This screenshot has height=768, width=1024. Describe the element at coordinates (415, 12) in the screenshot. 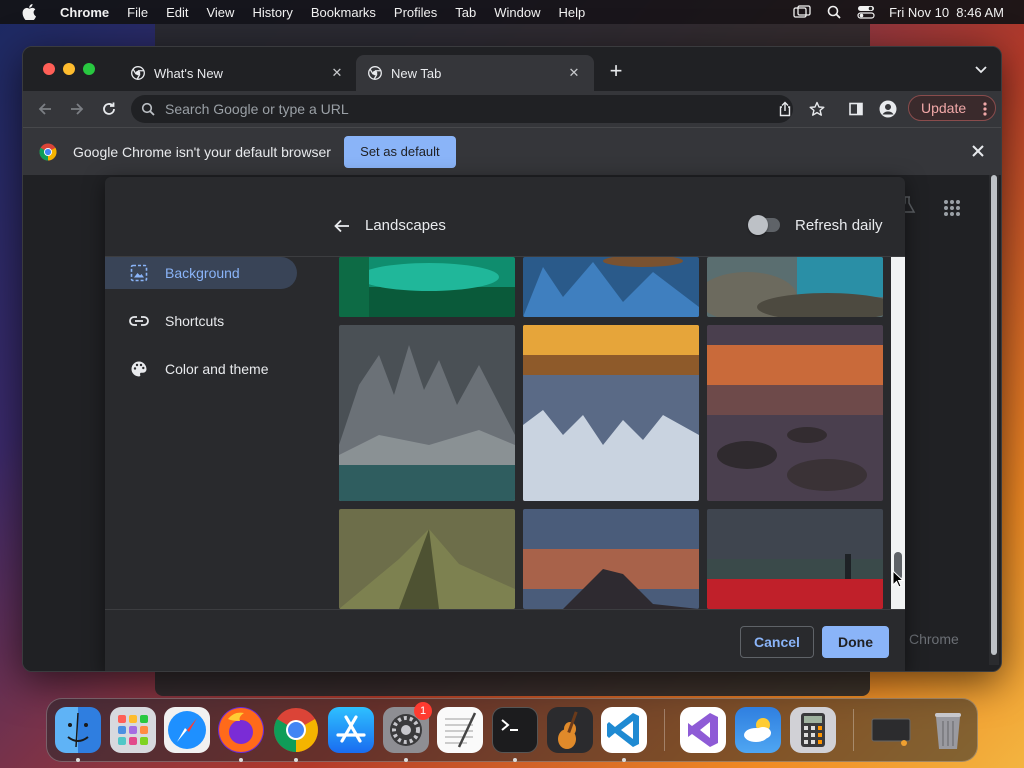

I see `menu-profiles: Profiles` at that location.